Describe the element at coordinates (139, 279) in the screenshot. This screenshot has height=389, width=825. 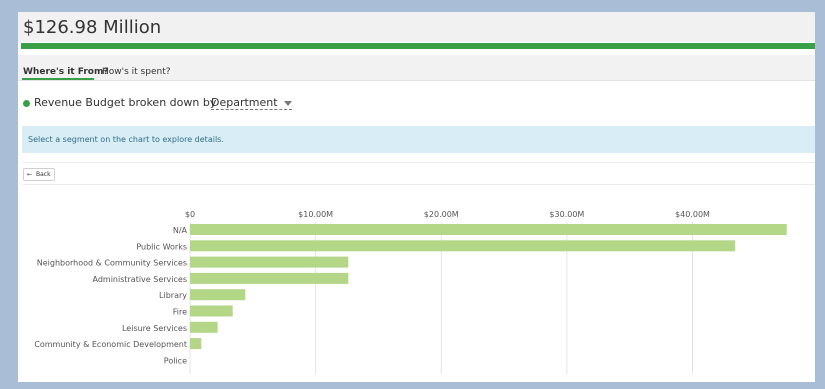
I see `category-label: Administrative Services` at that location.